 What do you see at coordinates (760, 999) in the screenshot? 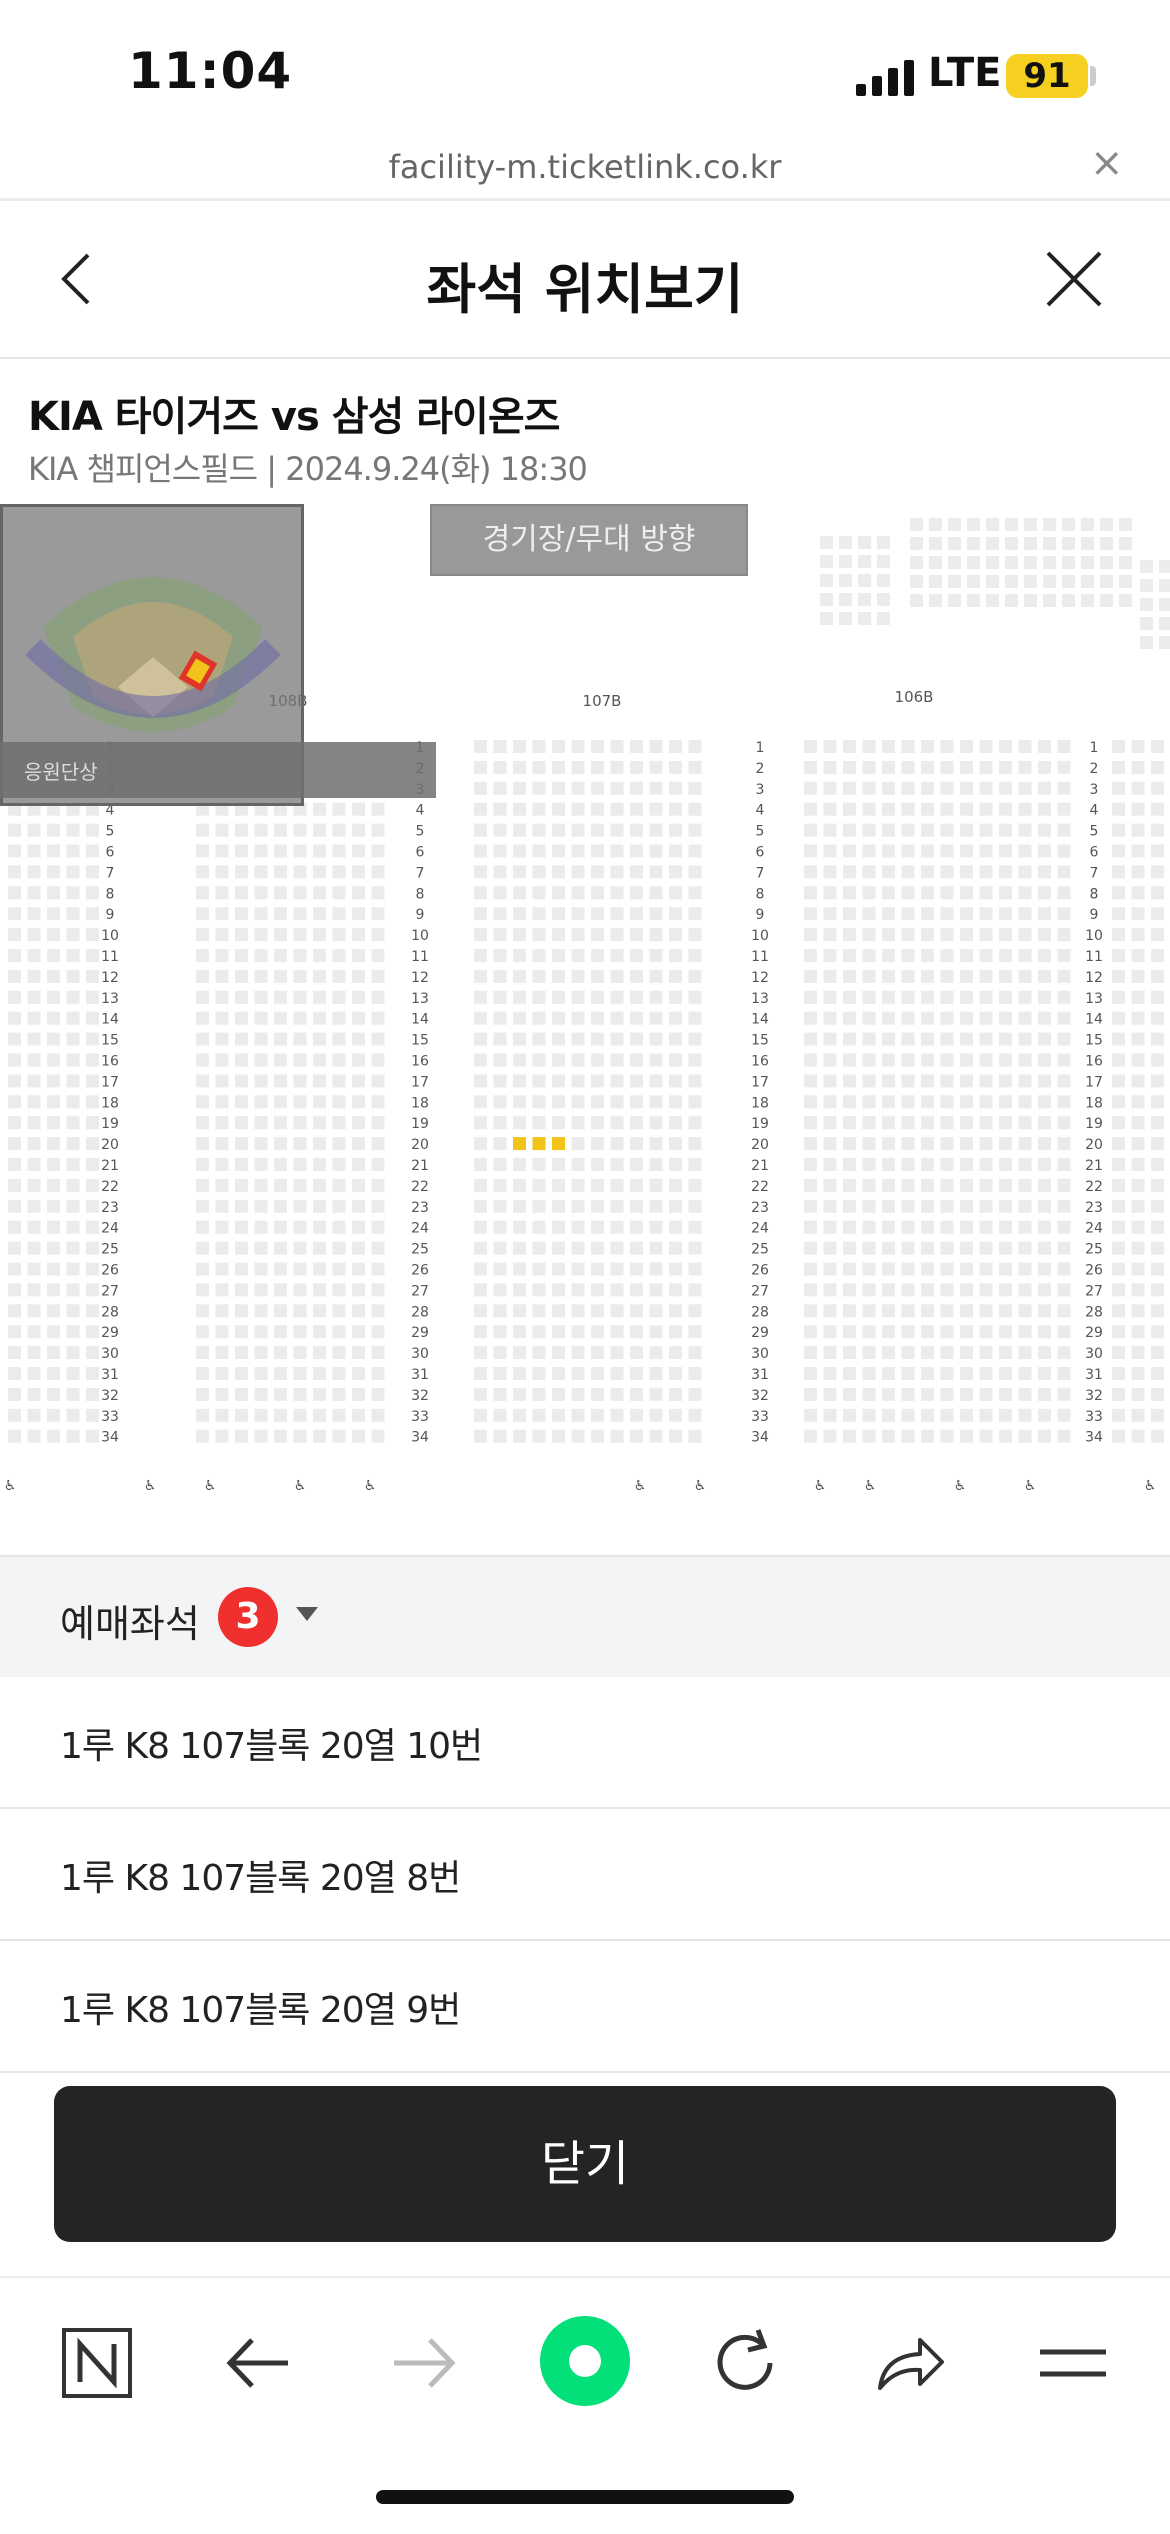
I see `row-number: 13` at bounding box center [760, 999].